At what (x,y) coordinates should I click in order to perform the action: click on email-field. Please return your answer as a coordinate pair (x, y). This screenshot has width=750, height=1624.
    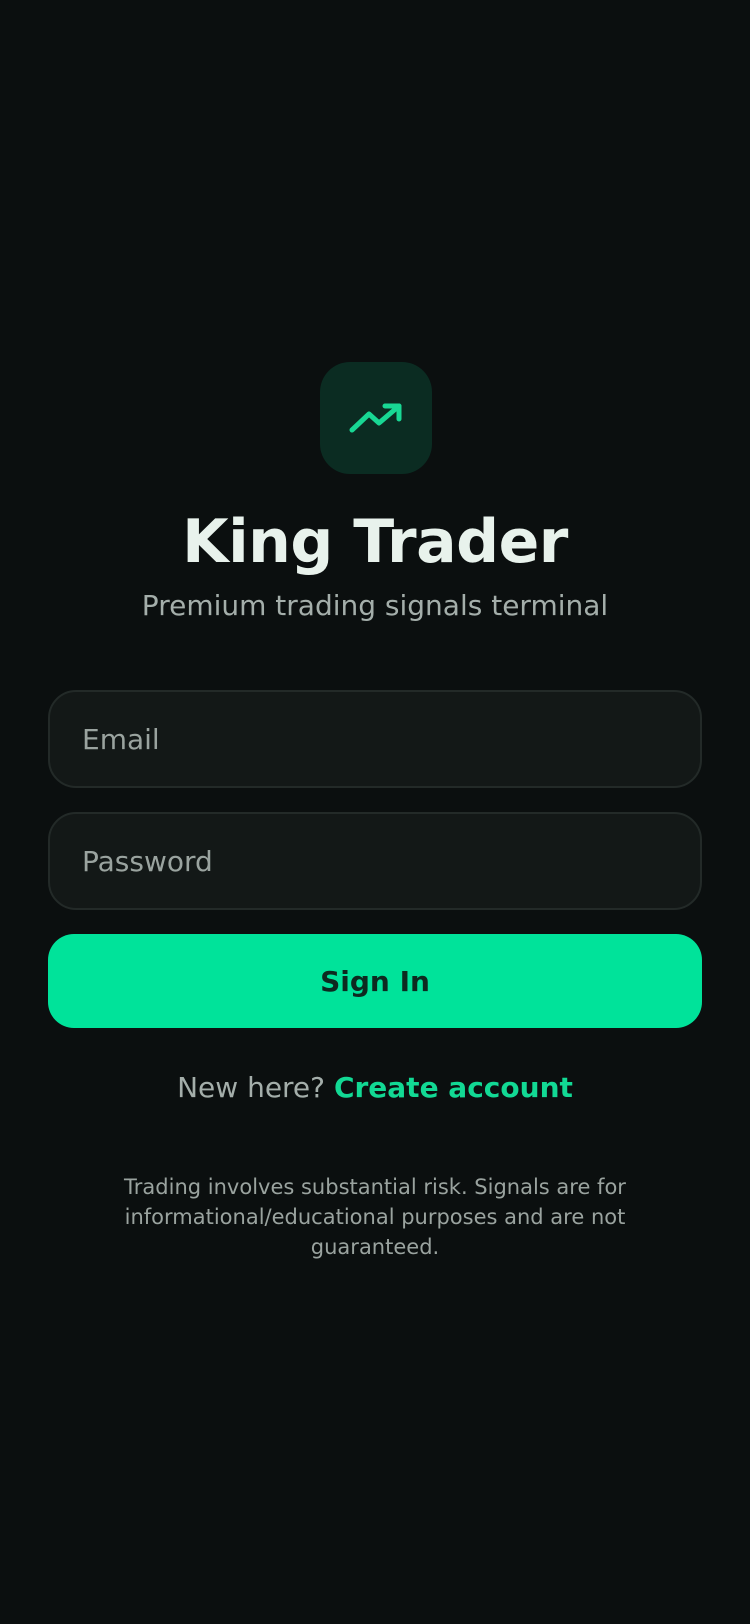
    Looking at the image, I should click on (375, 739).